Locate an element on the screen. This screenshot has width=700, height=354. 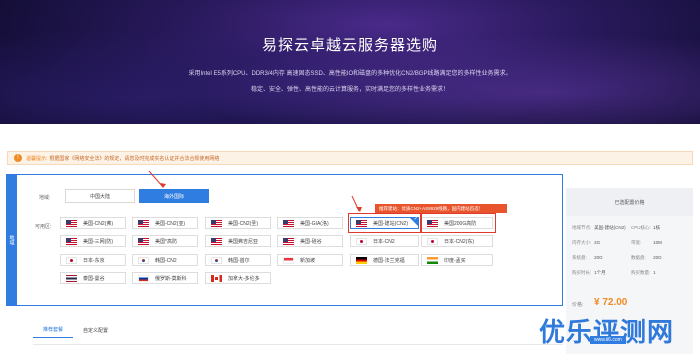
notice-text: 根据国家《网络安全法》的规定，请您及时完成实名认证并合法合规使用网络 is located at coordinates (134, 158).